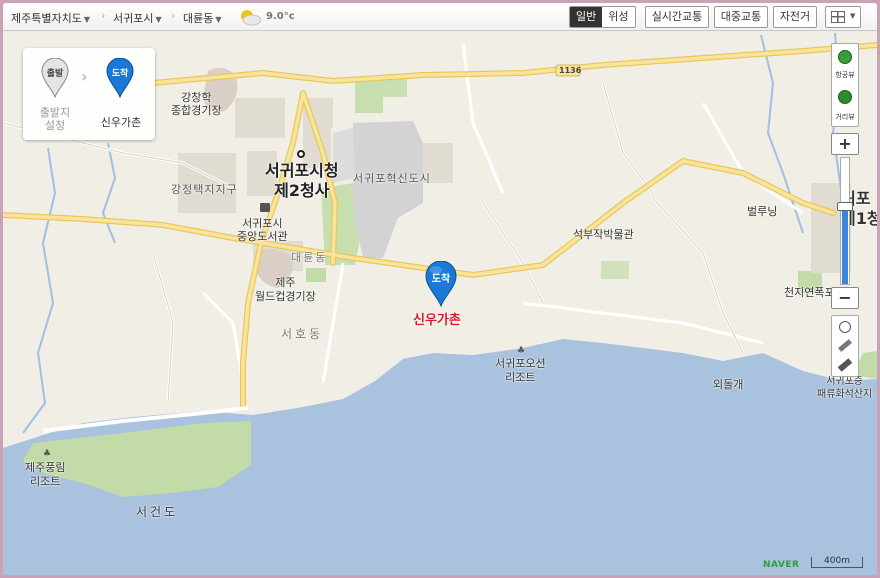 This screenshot has height=578, width=880. Describe the element at coordinates (845, 97) in the screenshot. I see `street-view-icon` at that location.